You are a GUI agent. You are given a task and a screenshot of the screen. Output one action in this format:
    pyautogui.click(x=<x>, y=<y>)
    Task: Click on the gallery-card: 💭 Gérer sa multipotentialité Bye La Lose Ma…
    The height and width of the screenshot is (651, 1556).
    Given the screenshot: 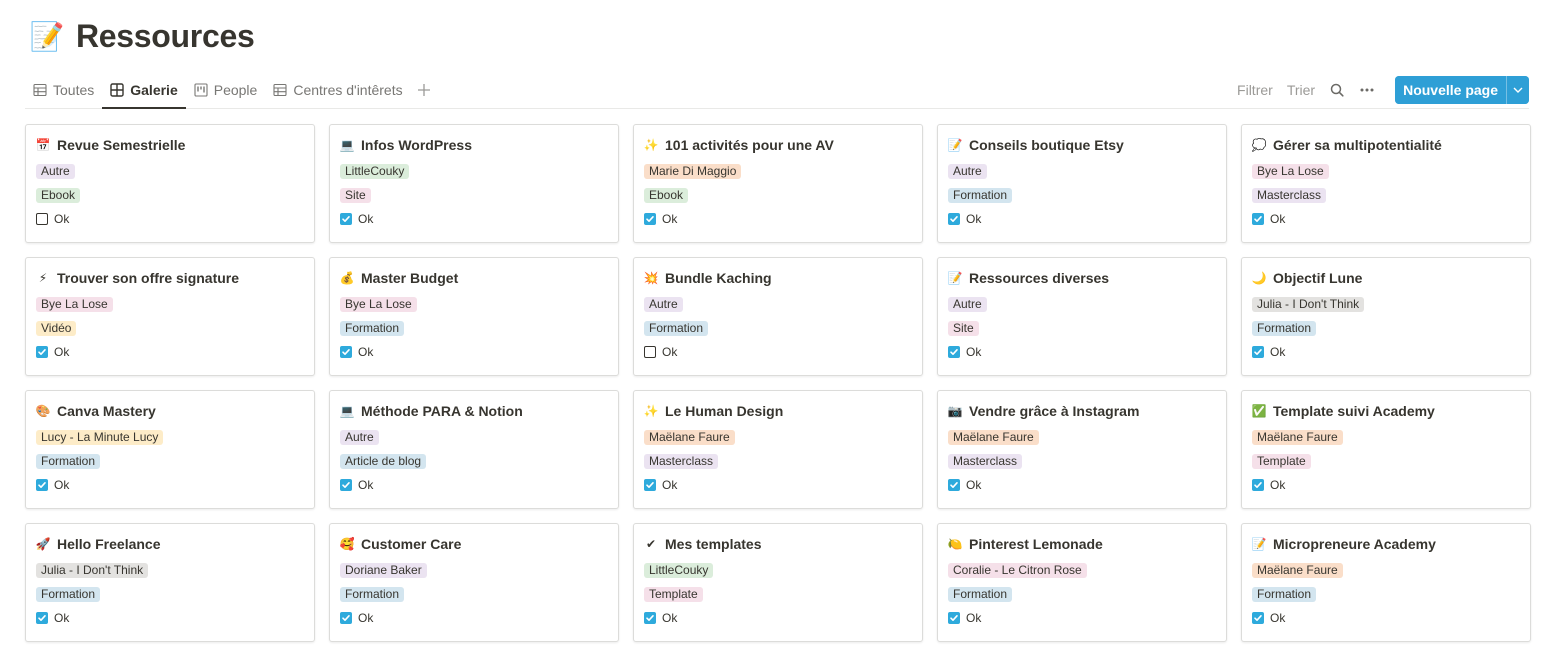 What is the action you would take?
    pyautogui.click(x=1386, y=183)
    